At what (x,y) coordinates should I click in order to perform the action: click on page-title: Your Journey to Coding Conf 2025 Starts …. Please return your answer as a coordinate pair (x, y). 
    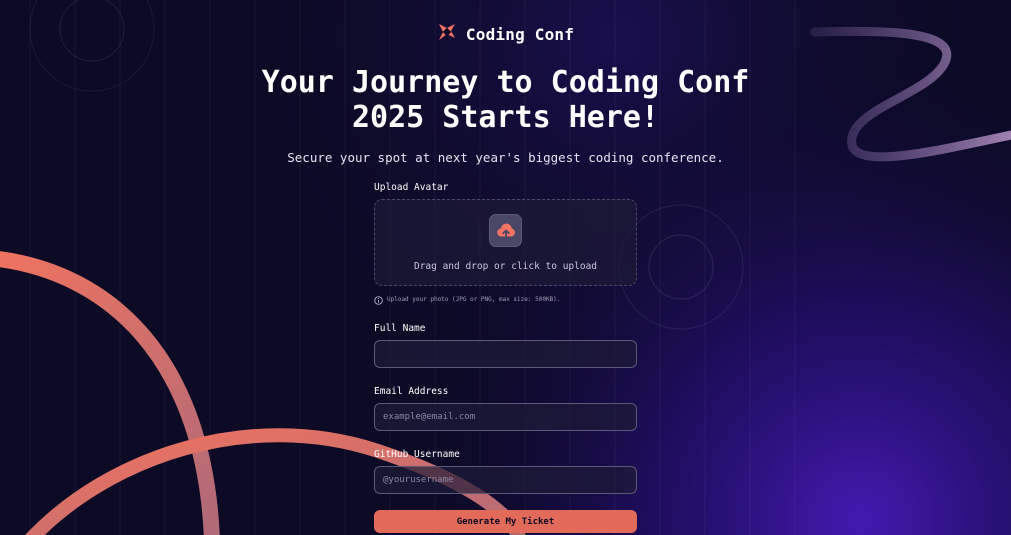
    Looking at the image, I should click on (505, 100).